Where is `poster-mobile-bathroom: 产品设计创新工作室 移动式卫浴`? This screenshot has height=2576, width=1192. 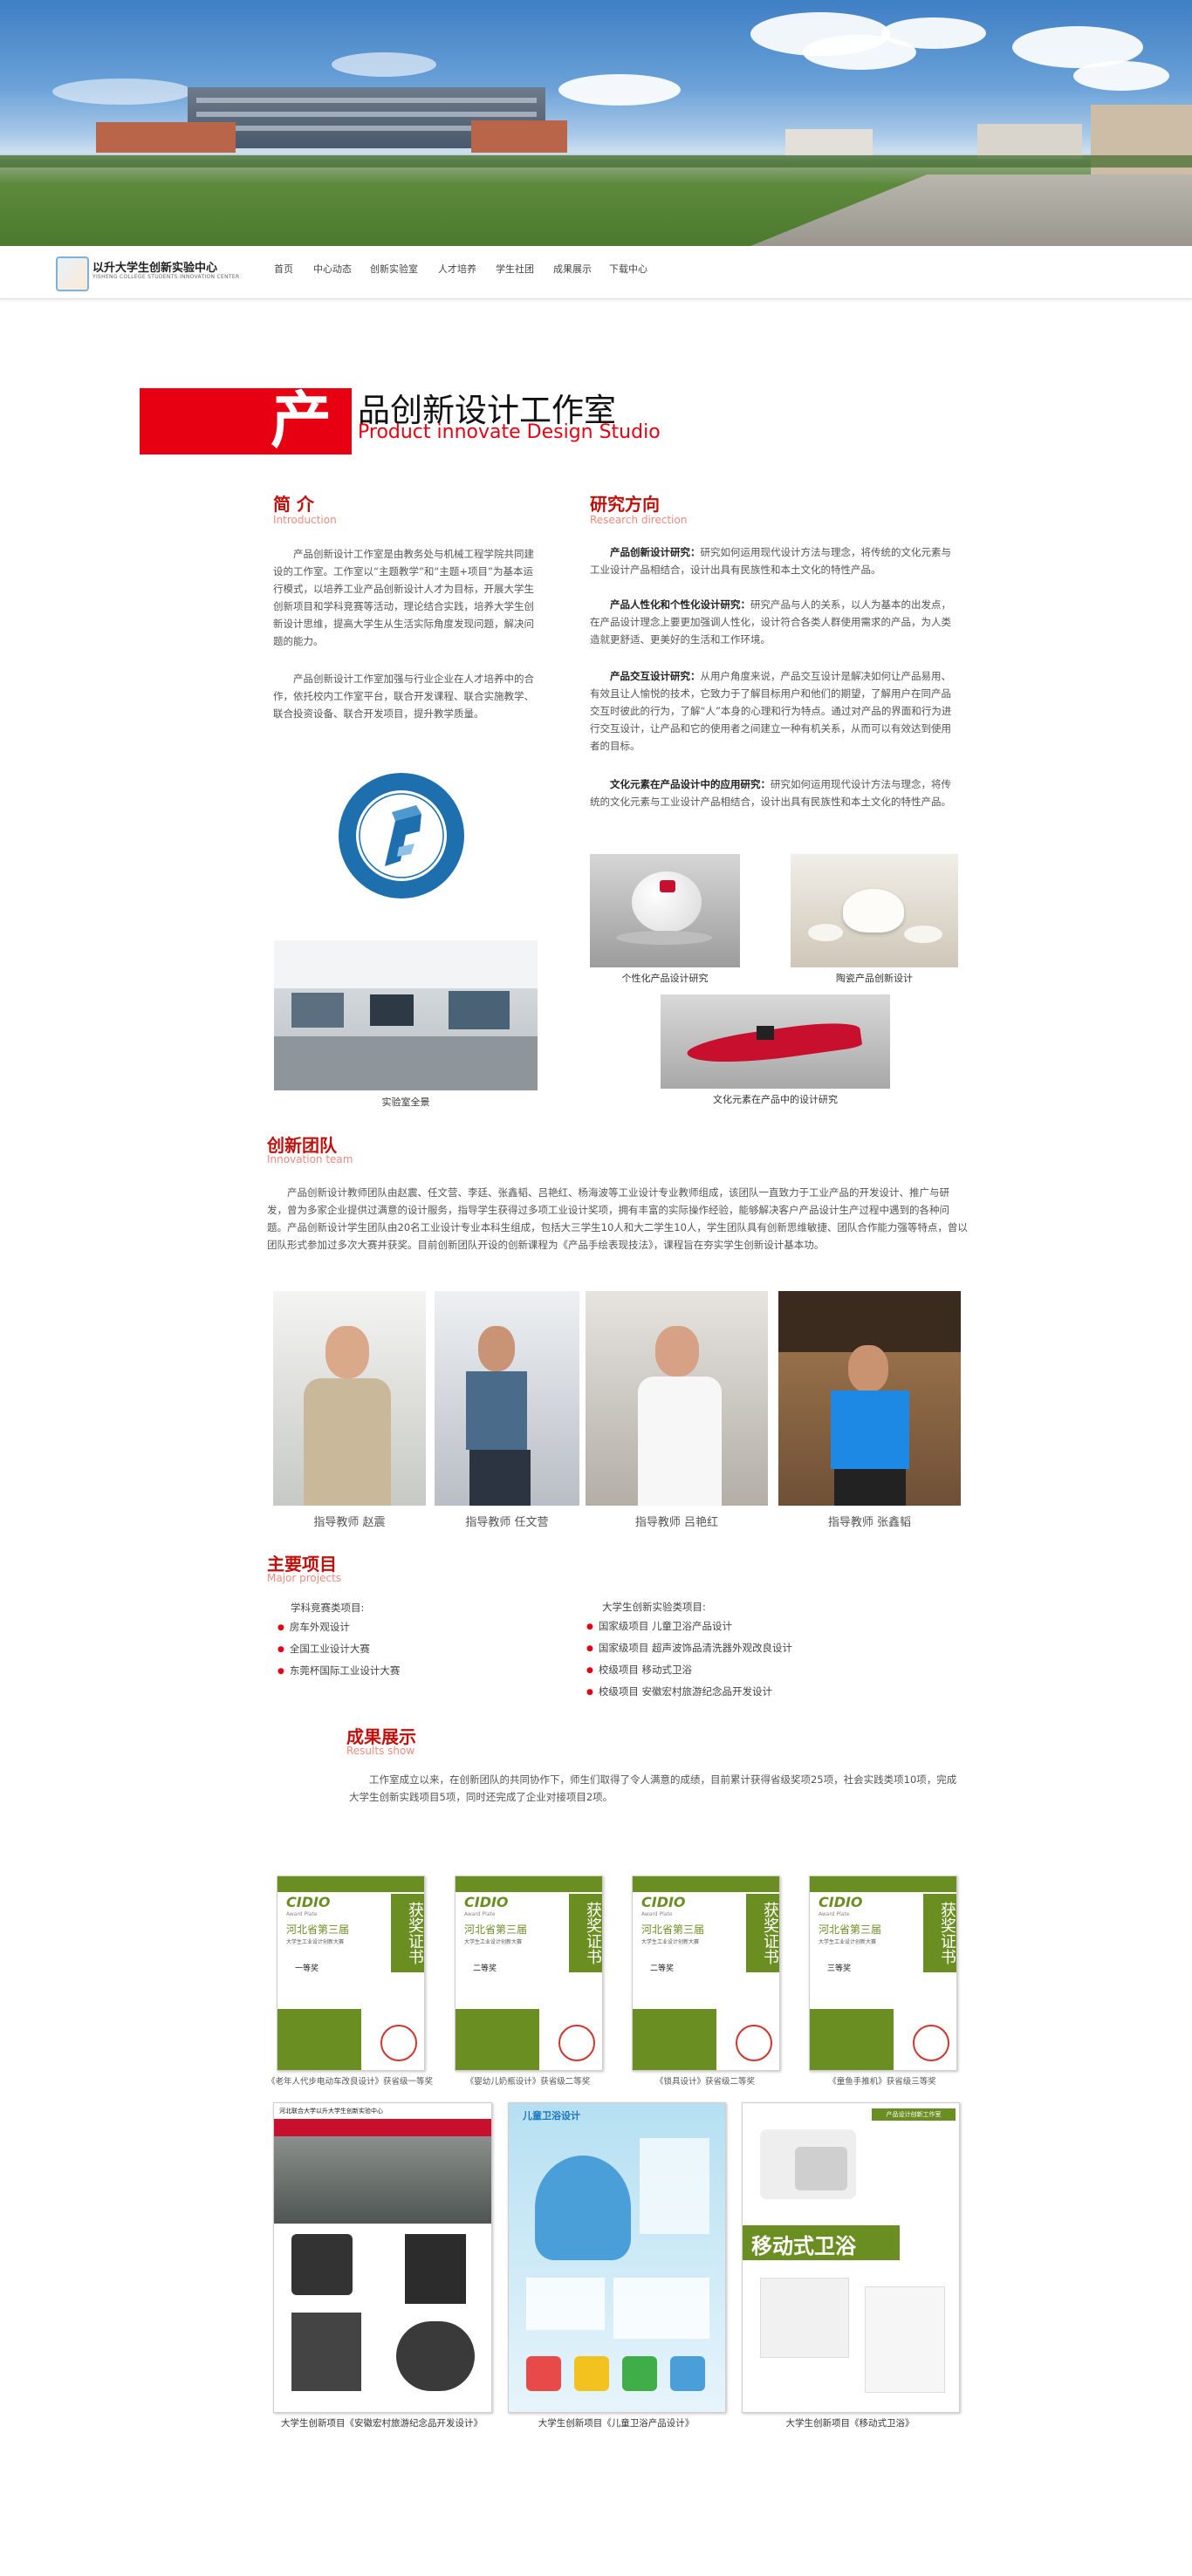 poster-mobile-bathroom: 产品设计创新工作室 移动式卫浴 is located at coordinates (851, 2257).